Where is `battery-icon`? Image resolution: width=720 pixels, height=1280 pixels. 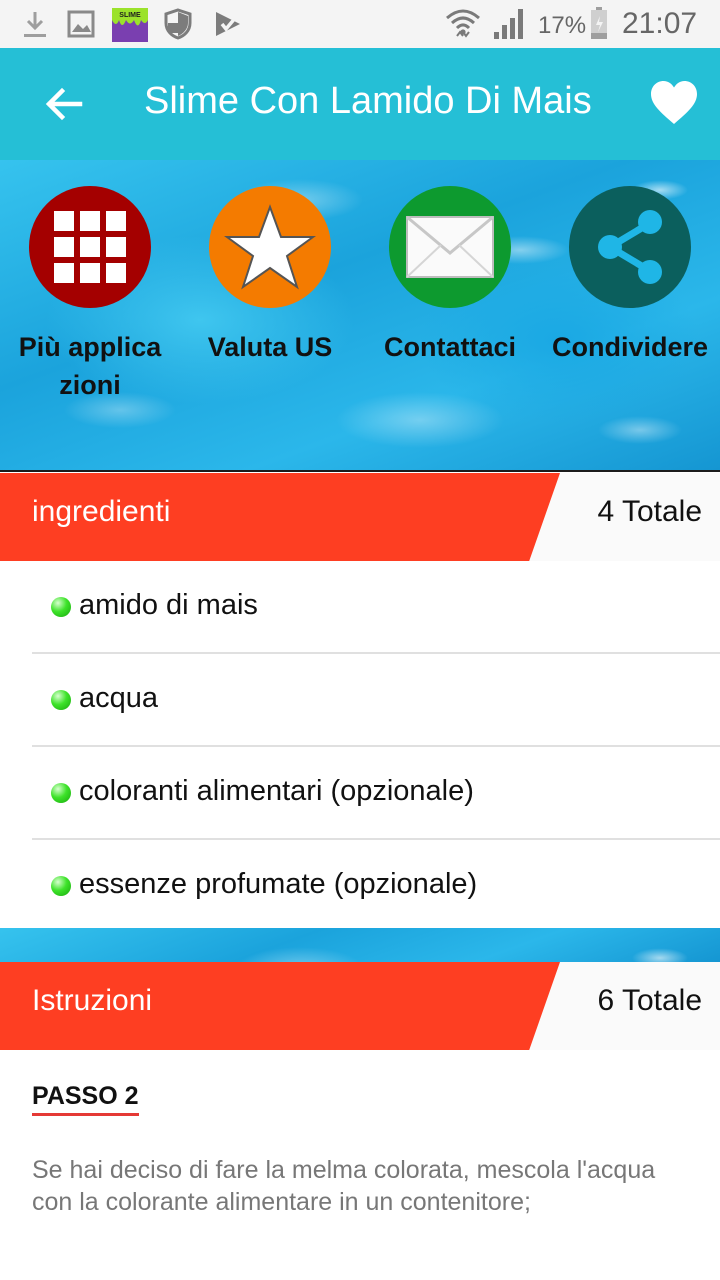
battery-icon is located at coordinates (599, 23).